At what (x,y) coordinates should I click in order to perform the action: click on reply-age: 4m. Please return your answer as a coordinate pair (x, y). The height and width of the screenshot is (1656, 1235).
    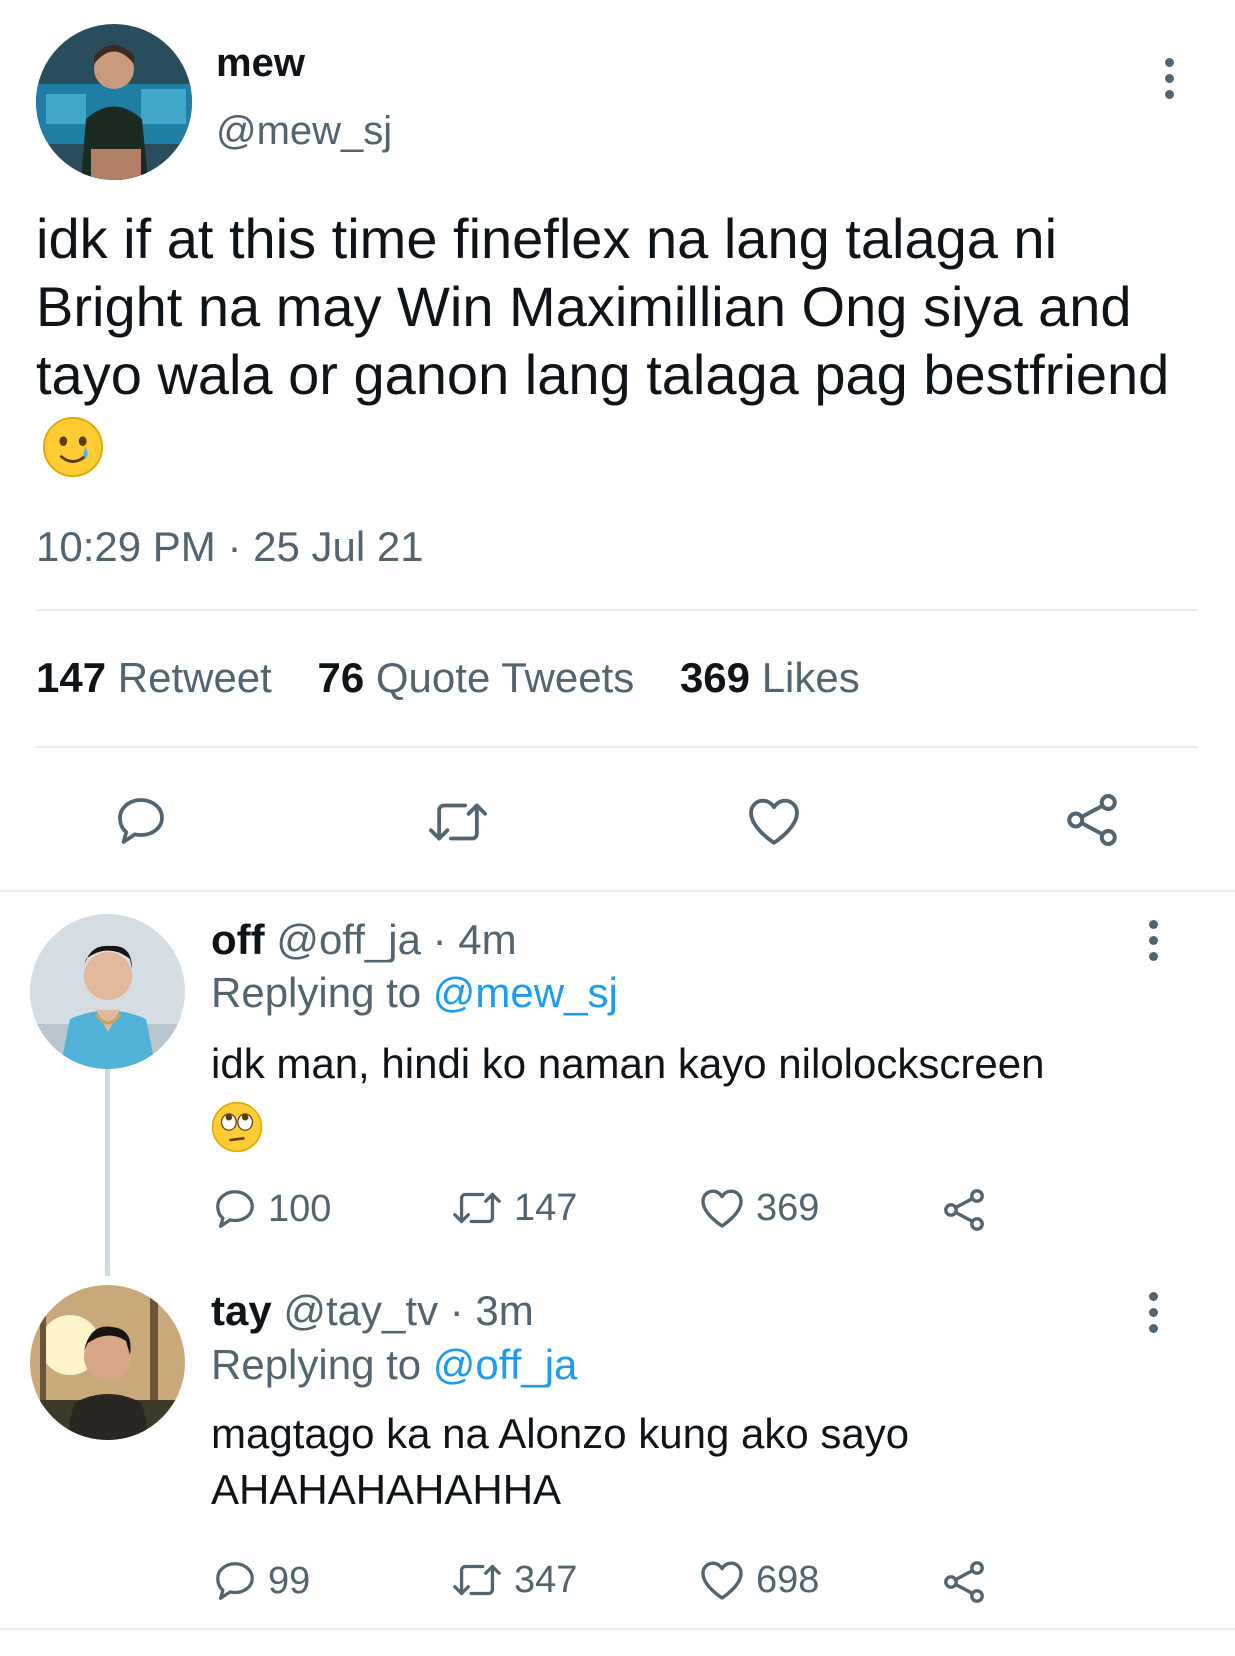
    Looking at the image, I should click on (487, 939).